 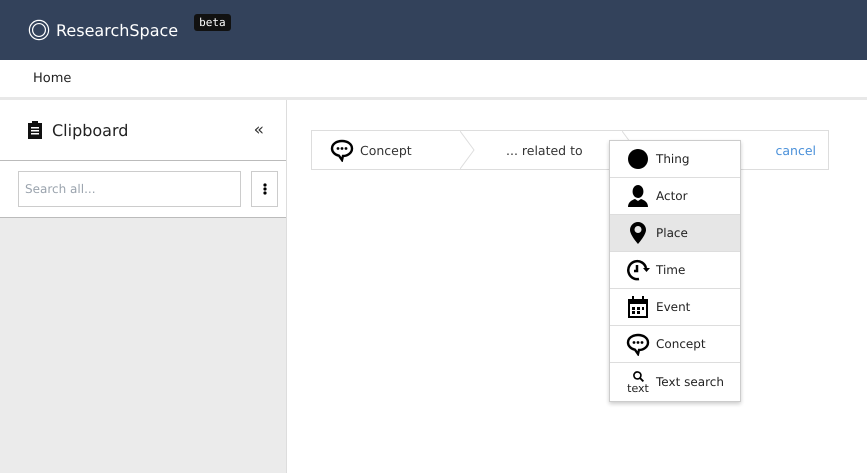 I want to click on logo-icon, so click(x=39, y=30).